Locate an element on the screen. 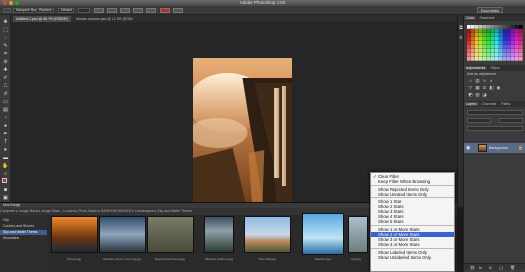 This screenshot has width=525, height=272. hue-saturation-icon: ▦ is located at coordinates (477, 87).